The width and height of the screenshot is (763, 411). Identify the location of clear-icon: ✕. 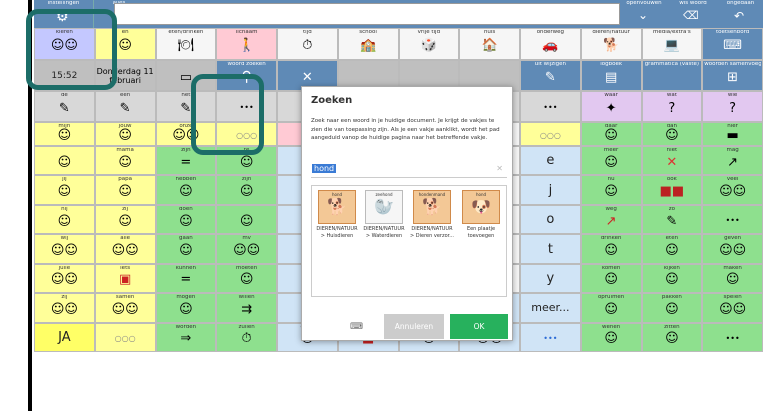
(499, 168).